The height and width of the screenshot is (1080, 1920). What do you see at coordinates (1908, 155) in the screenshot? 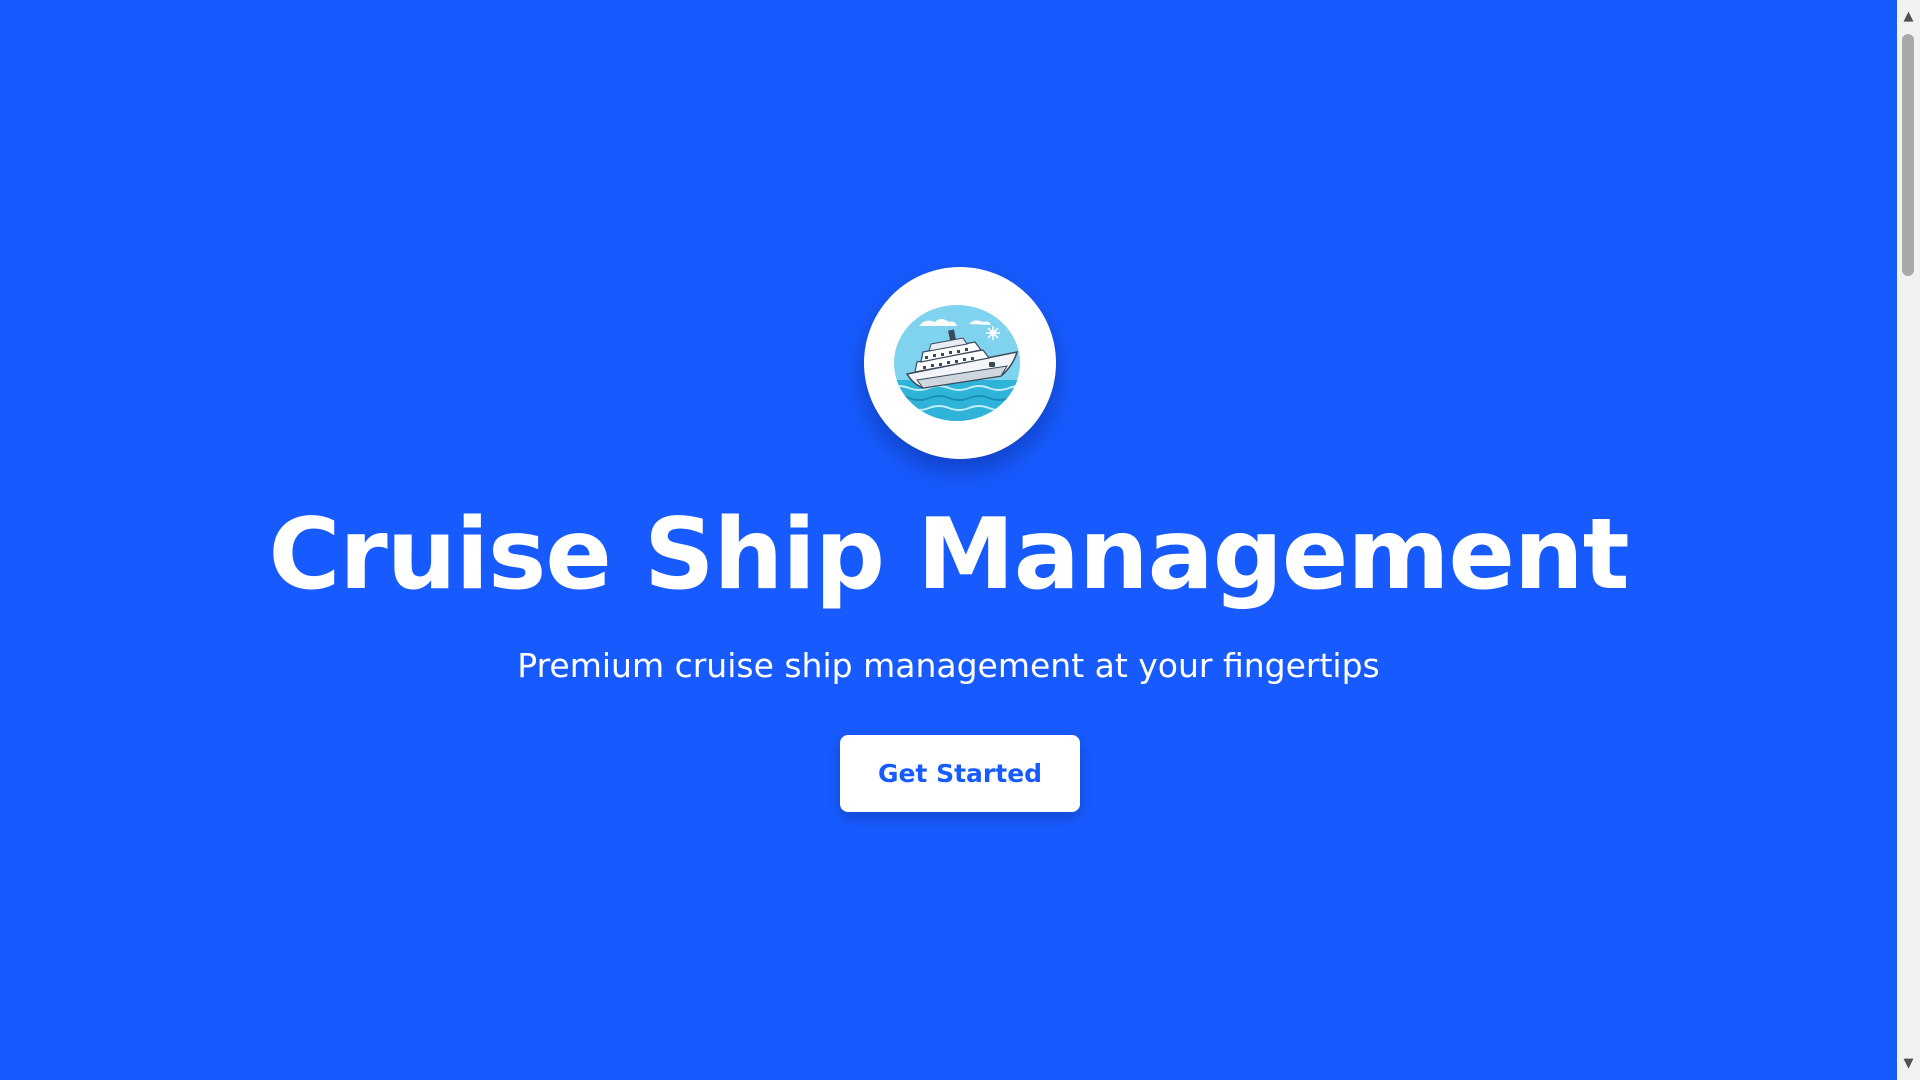
I see `scrollbar-thumb` at bounding box center [1908, 155].